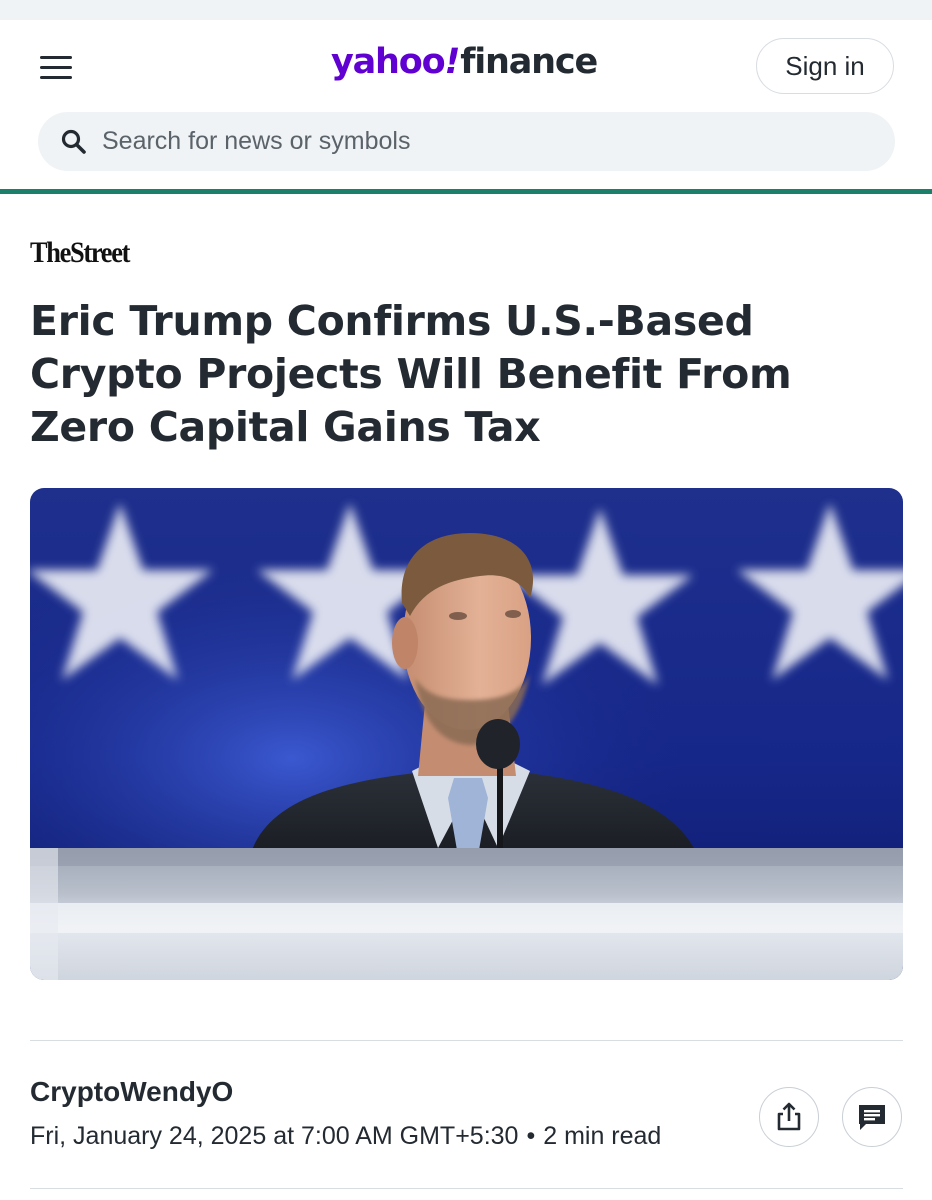 The width and height of the screenshot is (932, 1200). What do you see at coordinates (466, 191) in the screenshot?
I see `header-divider` at bounding box center [466, 191].